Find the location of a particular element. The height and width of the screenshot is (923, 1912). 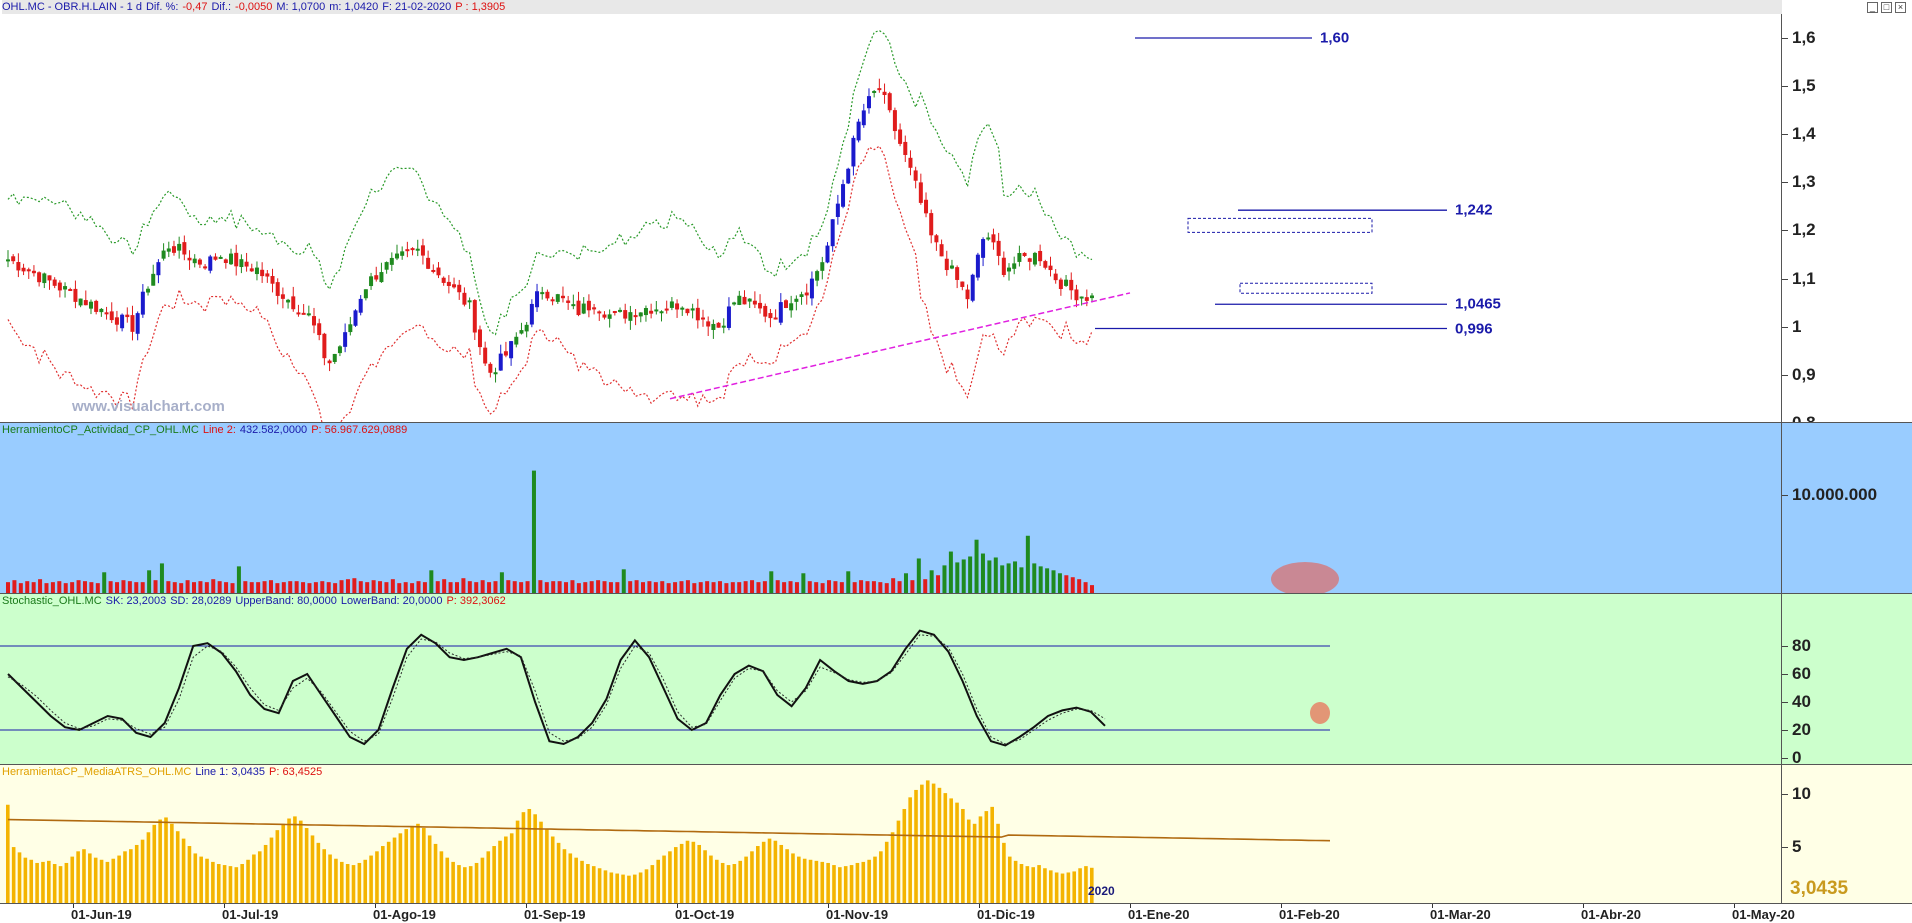

level-label: 1,0465 is located at coordinates (1478, 304).